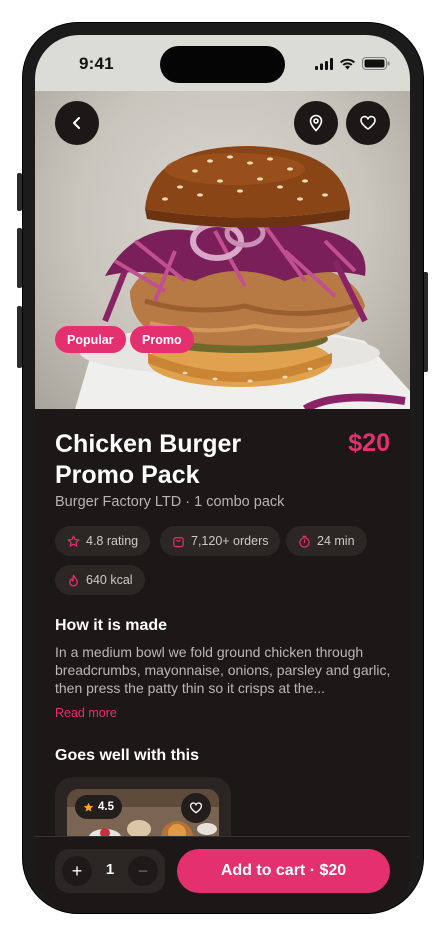 The height and width of the screenshot is (936, 445). What do you see at coordinates (109, 580) in the screenshot?
I see `stat-calories-label: 640 kcal` at bounding box center [109, 580].